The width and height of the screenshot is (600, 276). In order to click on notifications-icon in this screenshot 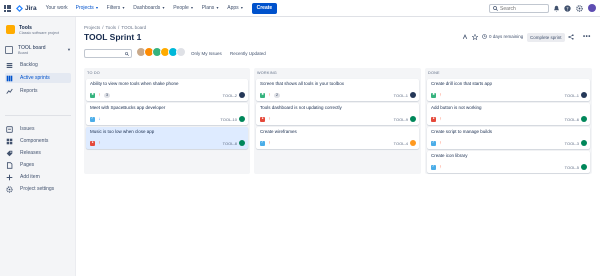, I will do `click(556, 8)`.